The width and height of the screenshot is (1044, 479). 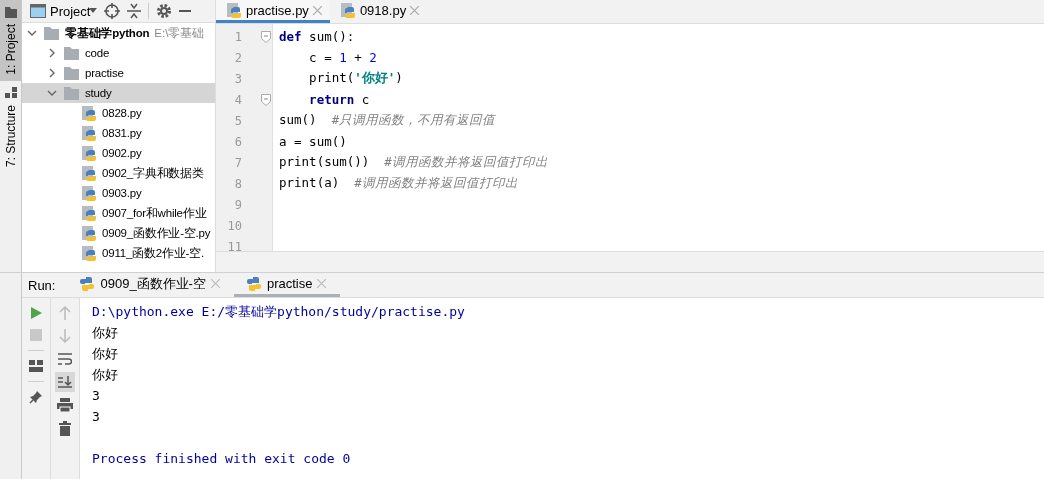 What do you see at coordinates (153, 253) in the screenshot?
I see `tree-item-label: 0911_函数2作业-空.` at bounding box center [153, 253].